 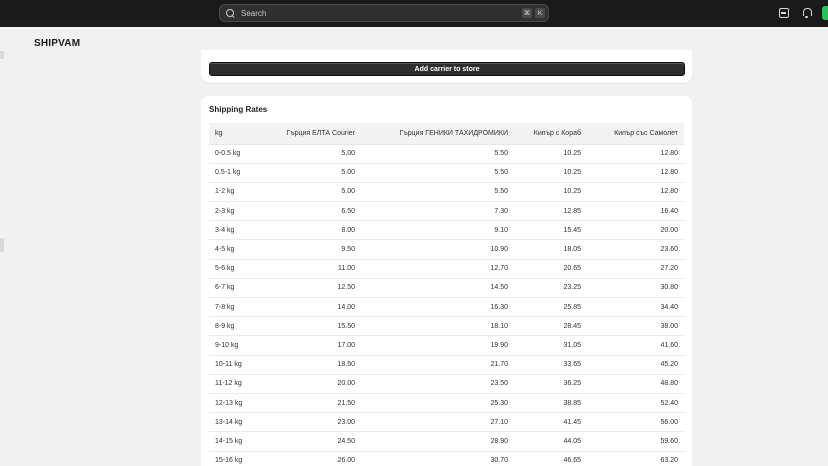 What do you see at coordinates (437, 403) in the screenshot?
I see `cell-geniki: 25.30` at bounding box center [437, 403].